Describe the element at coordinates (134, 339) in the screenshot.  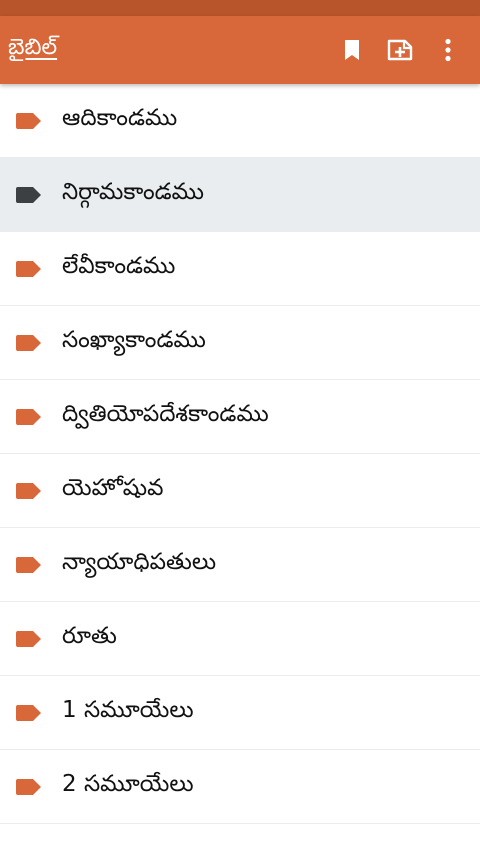
I see `book-name: సంఖ్యాకాండము` at that location.